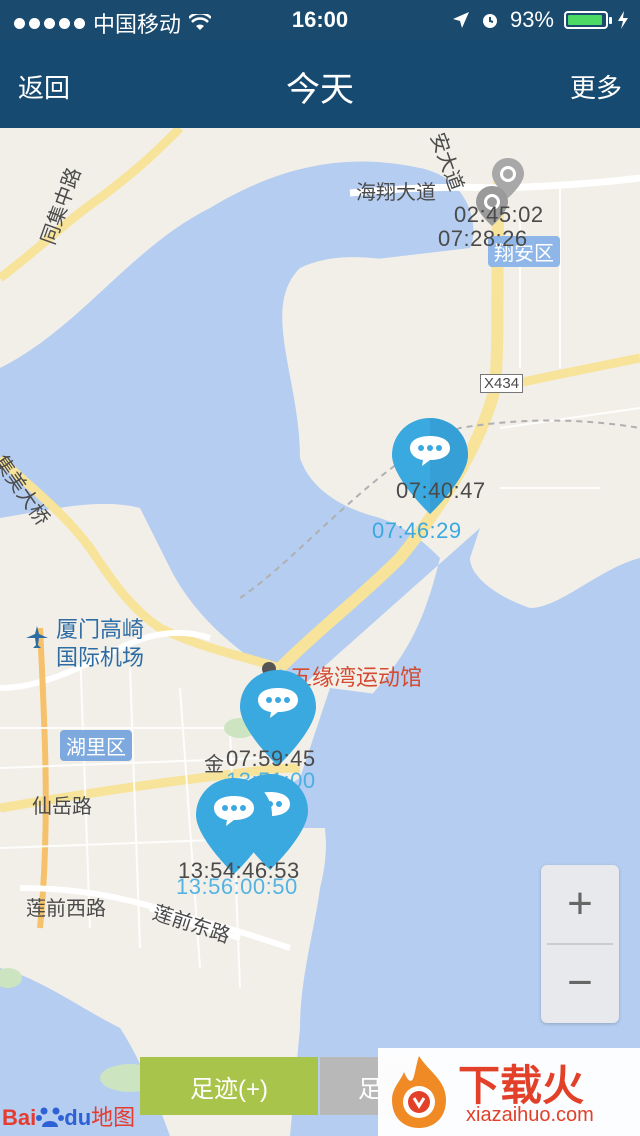  Describe the element at coordinates (96, 745) in the screenshot. I see `district-label-huli: 湖里区` at that location.